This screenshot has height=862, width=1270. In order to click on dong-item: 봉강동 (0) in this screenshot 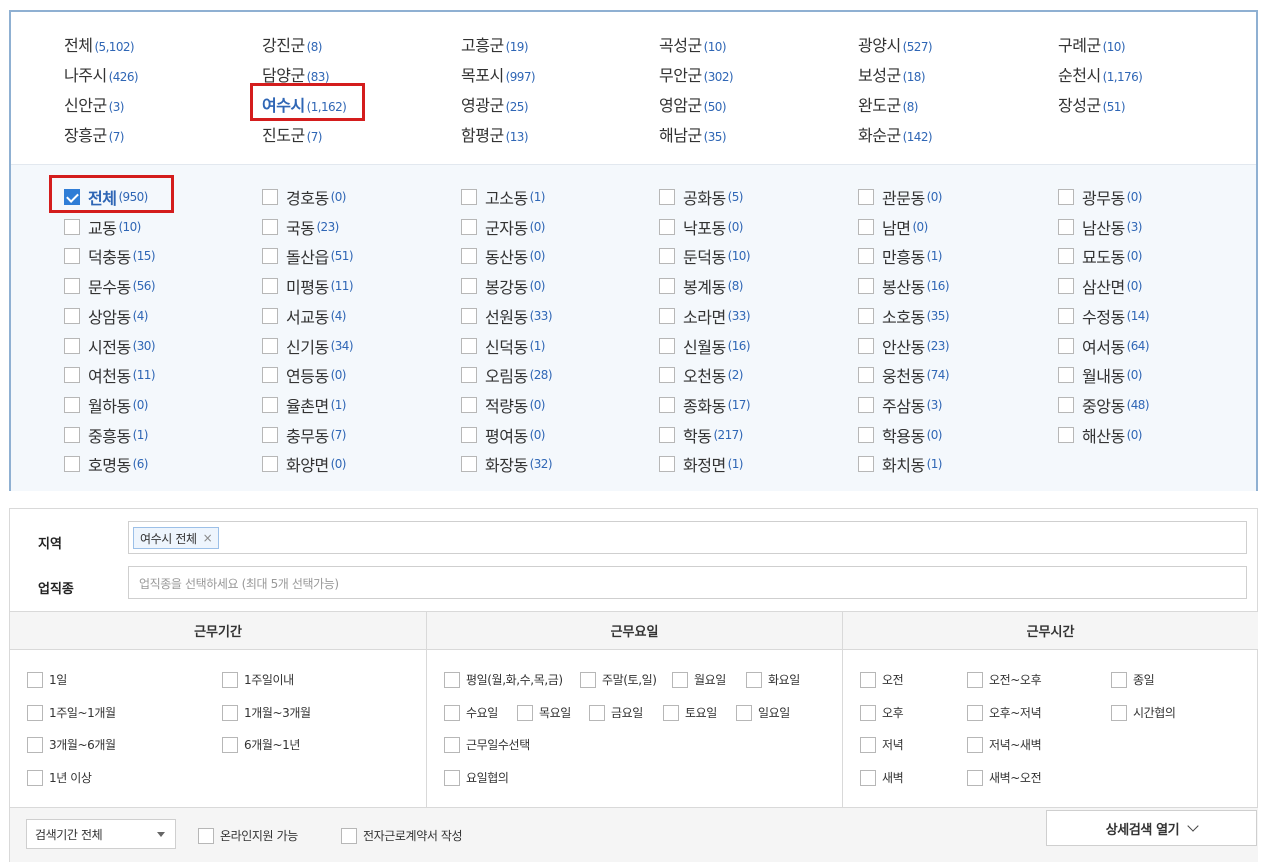, I will do `click(503, 286)`.